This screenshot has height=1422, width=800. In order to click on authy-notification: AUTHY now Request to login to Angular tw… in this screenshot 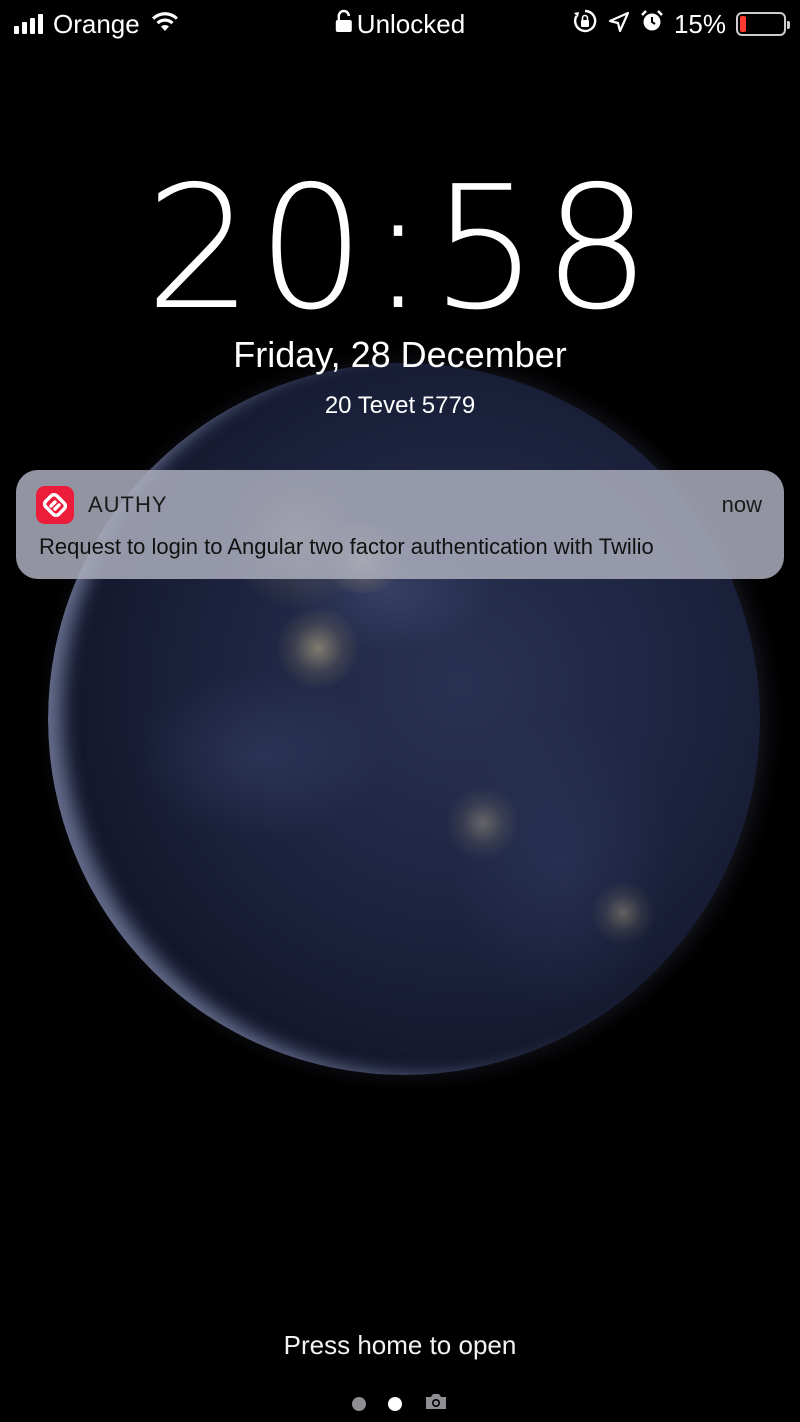, I will do `click(400, 524)`.